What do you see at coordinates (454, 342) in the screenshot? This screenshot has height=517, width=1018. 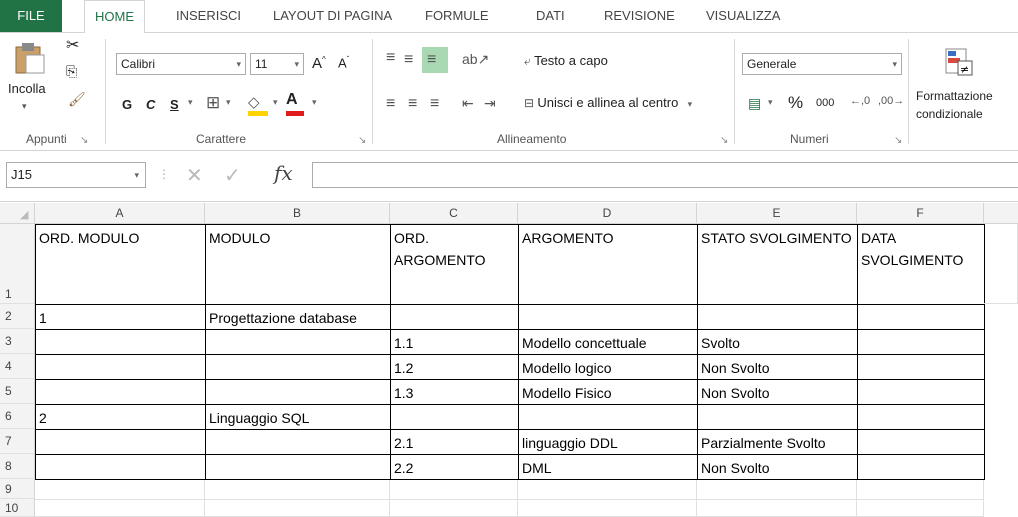 I see `cell-c3: 1.1` at bounding box center [454, 342].